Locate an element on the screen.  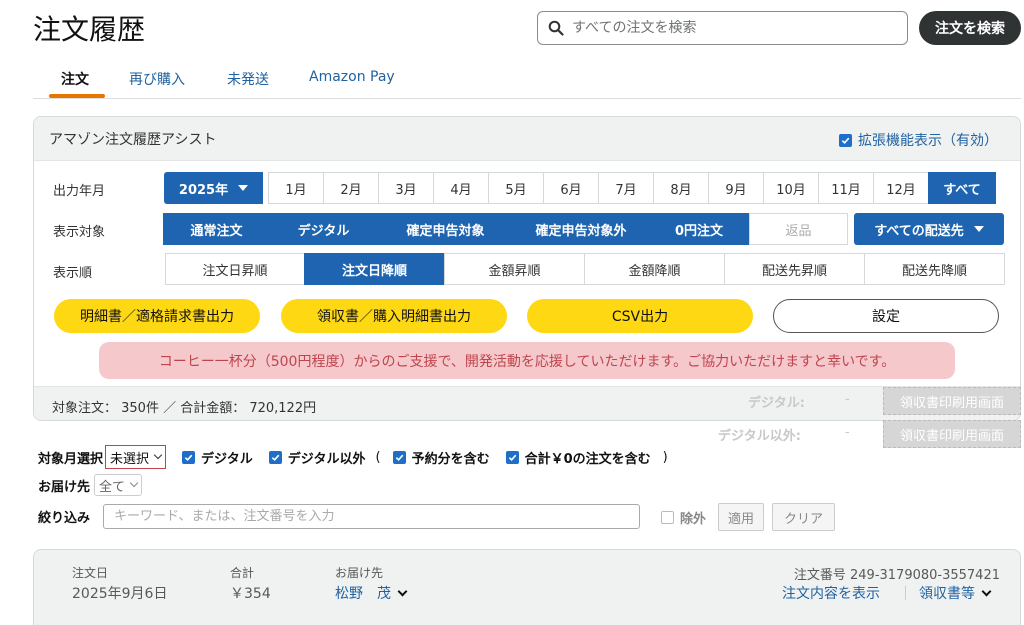
order-total-label: 合計 is located at coordinates (242, 573).